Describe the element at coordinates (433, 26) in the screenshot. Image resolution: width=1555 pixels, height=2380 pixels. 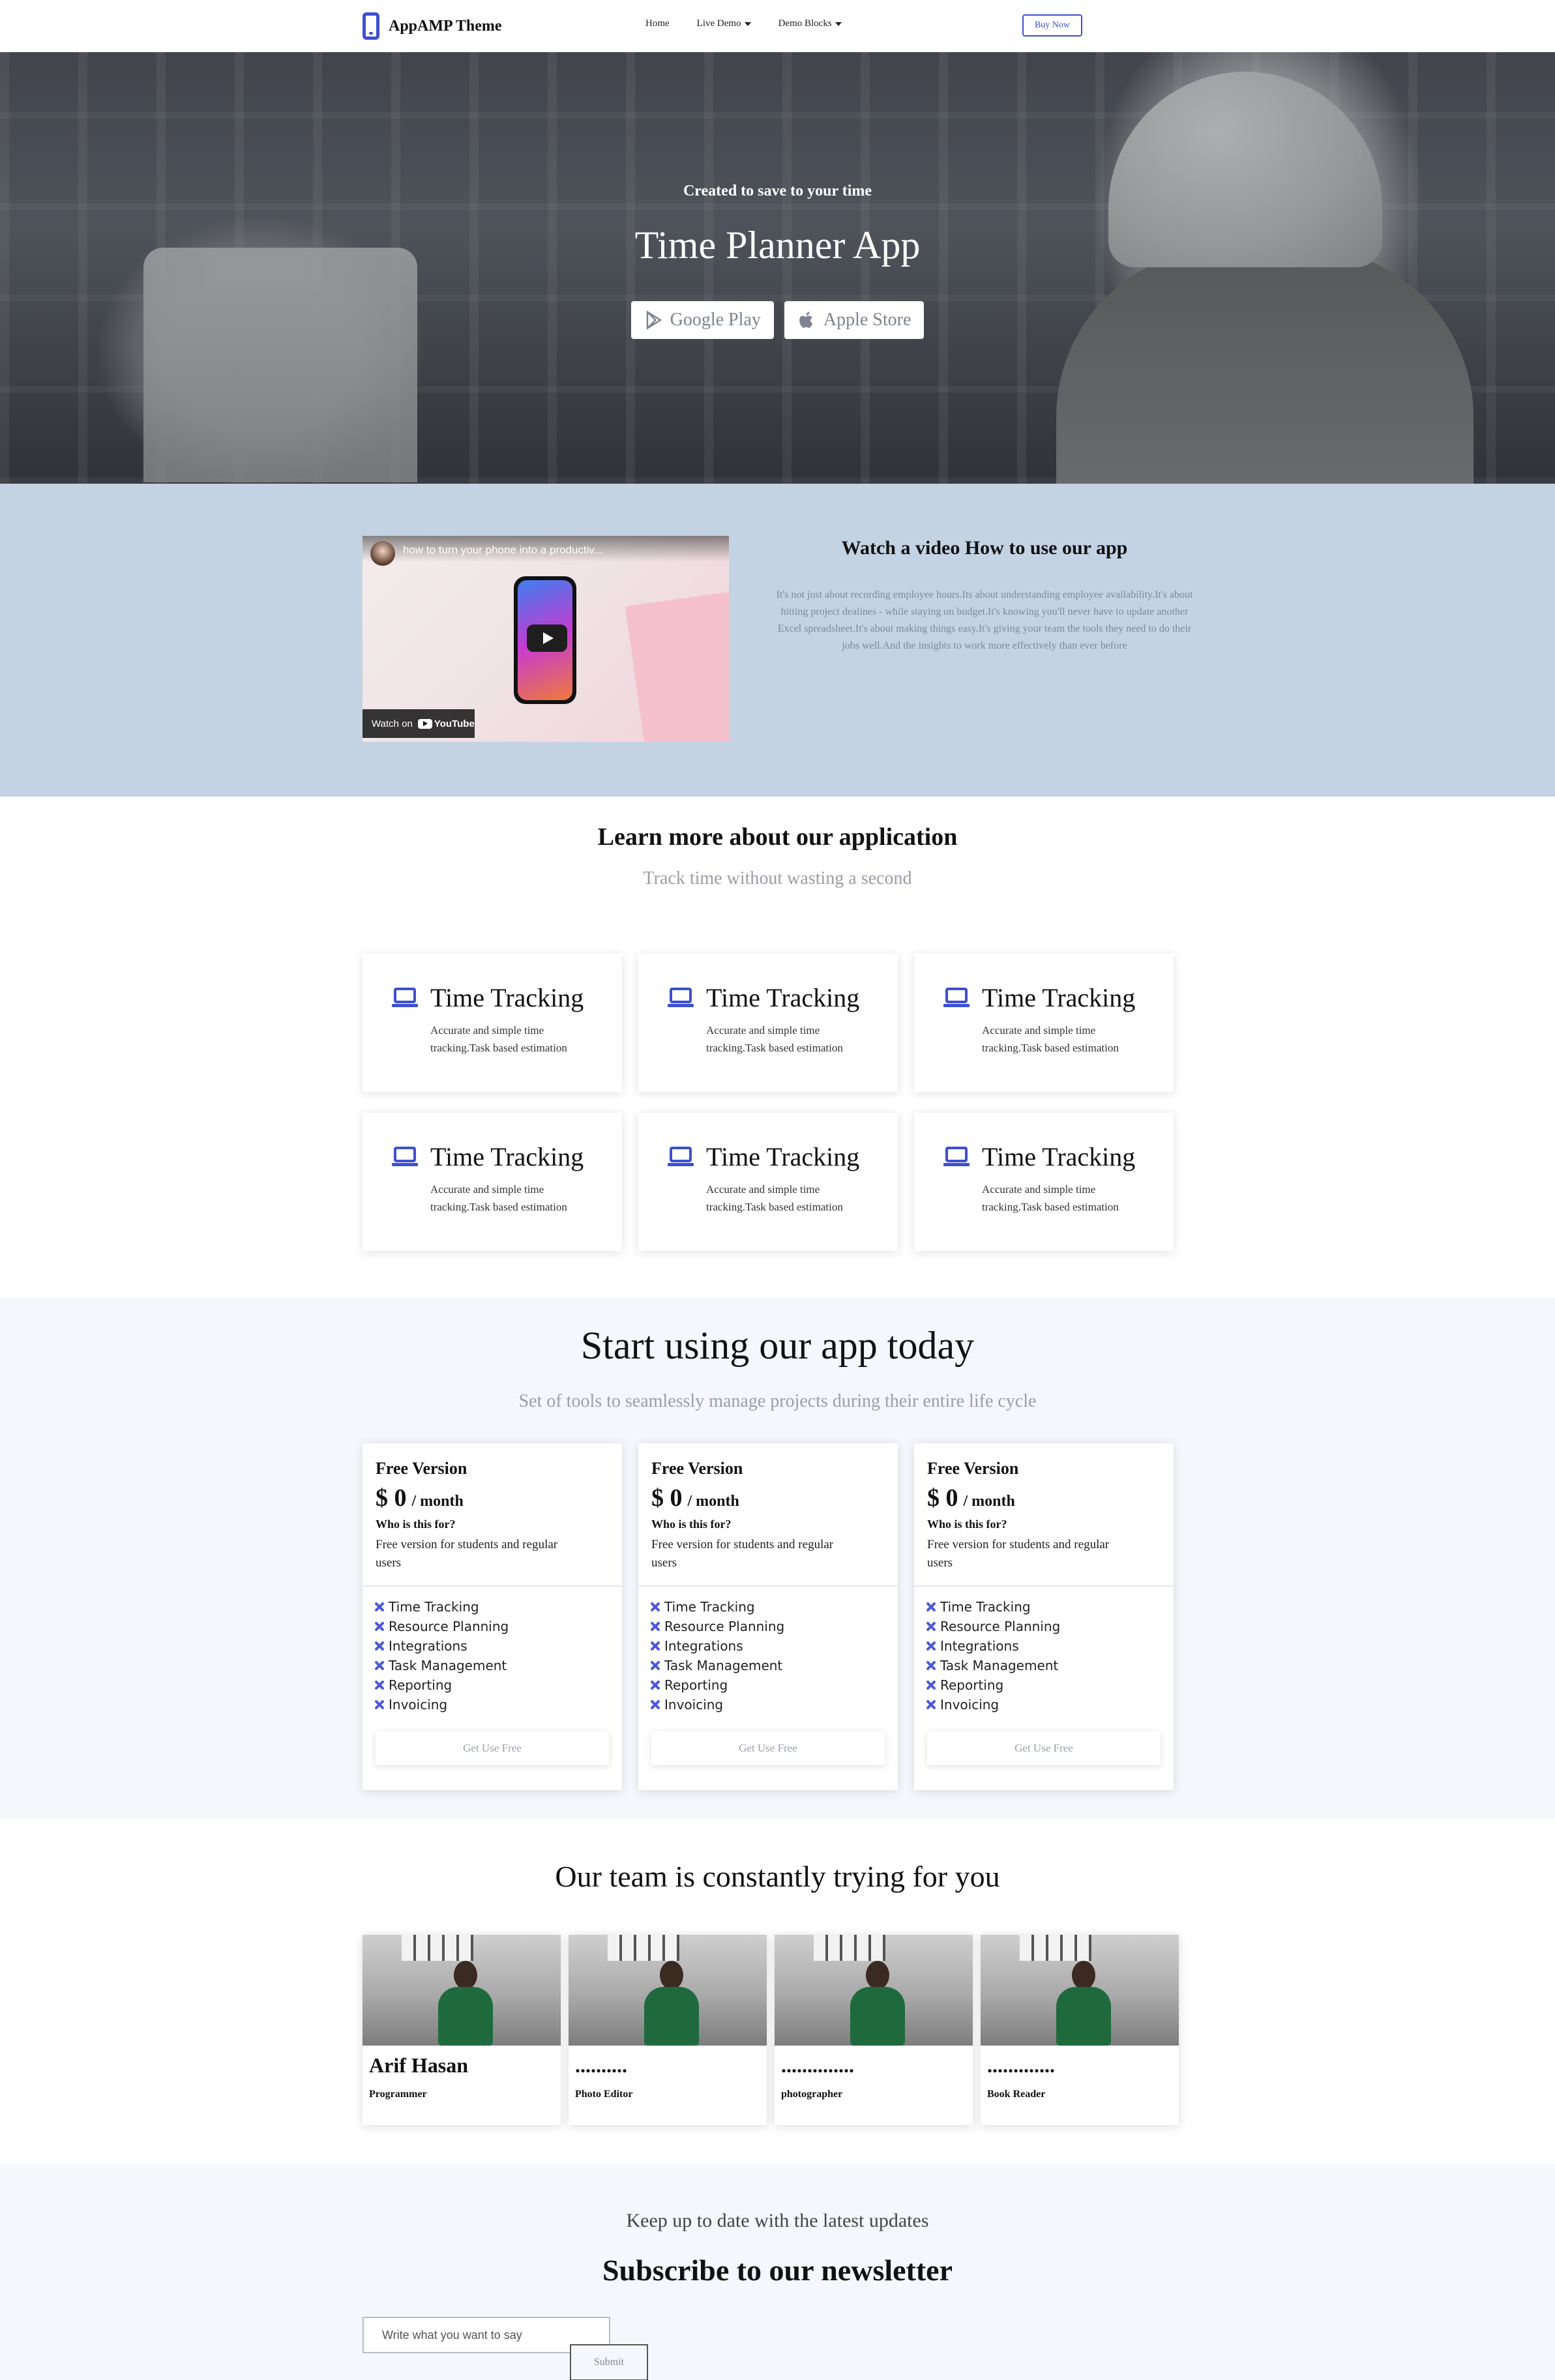
I see `brand: AppAMP Theme` at that location.